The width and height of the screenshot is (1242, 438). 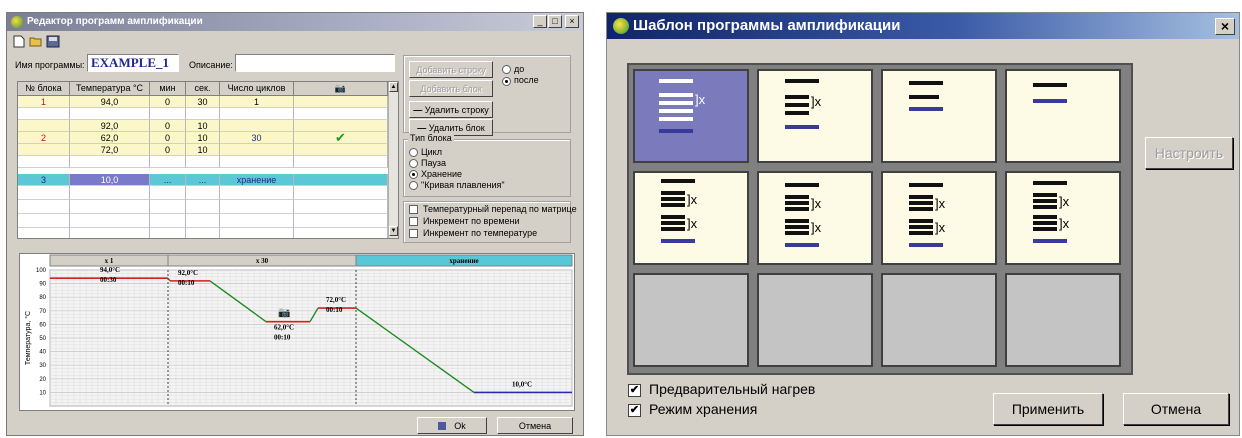 What do you see at coordinates (110, 102) in the screenshot?
I see `table-cell: 94,0` at bounding box center [110, 102].